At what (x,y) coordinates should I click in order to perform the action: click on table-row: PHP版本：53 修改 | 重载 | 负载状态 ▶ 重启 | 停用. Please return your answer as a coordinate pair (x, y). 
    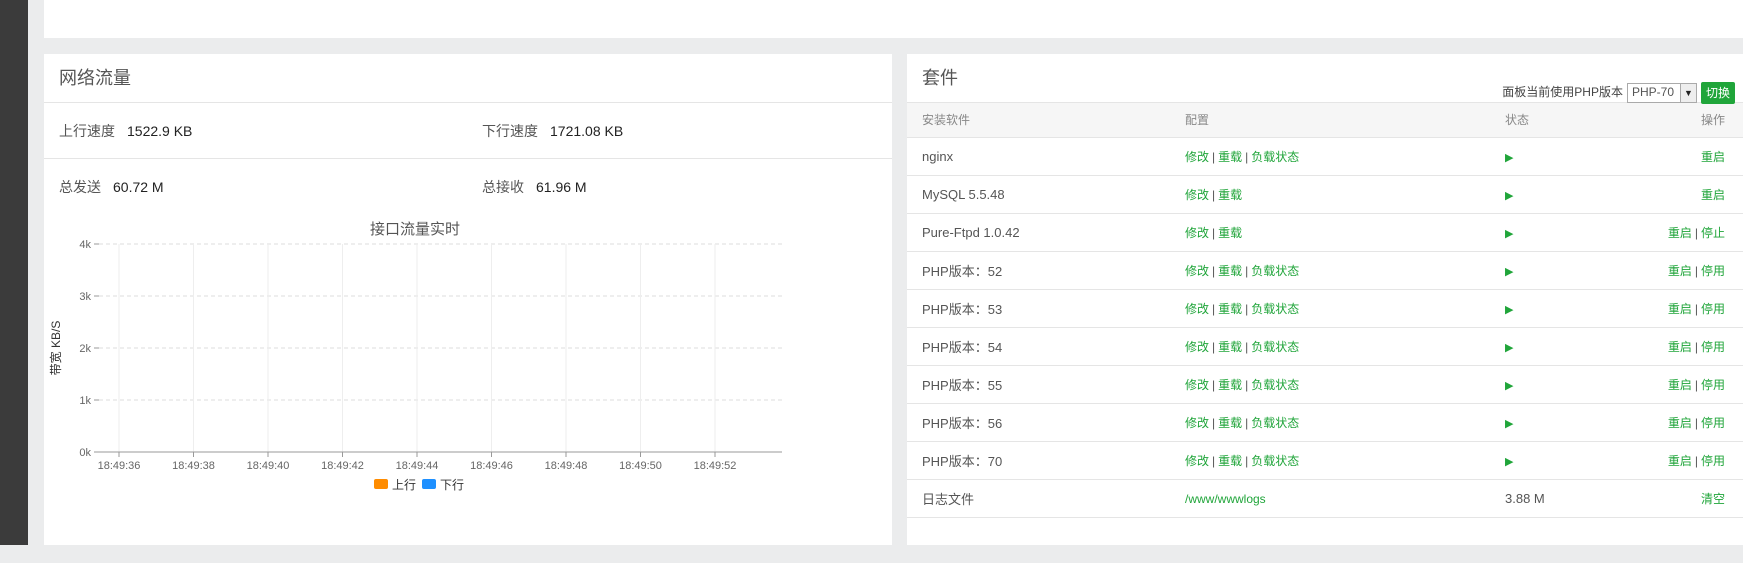
    Looking at the image, I should click on (1325, 308).